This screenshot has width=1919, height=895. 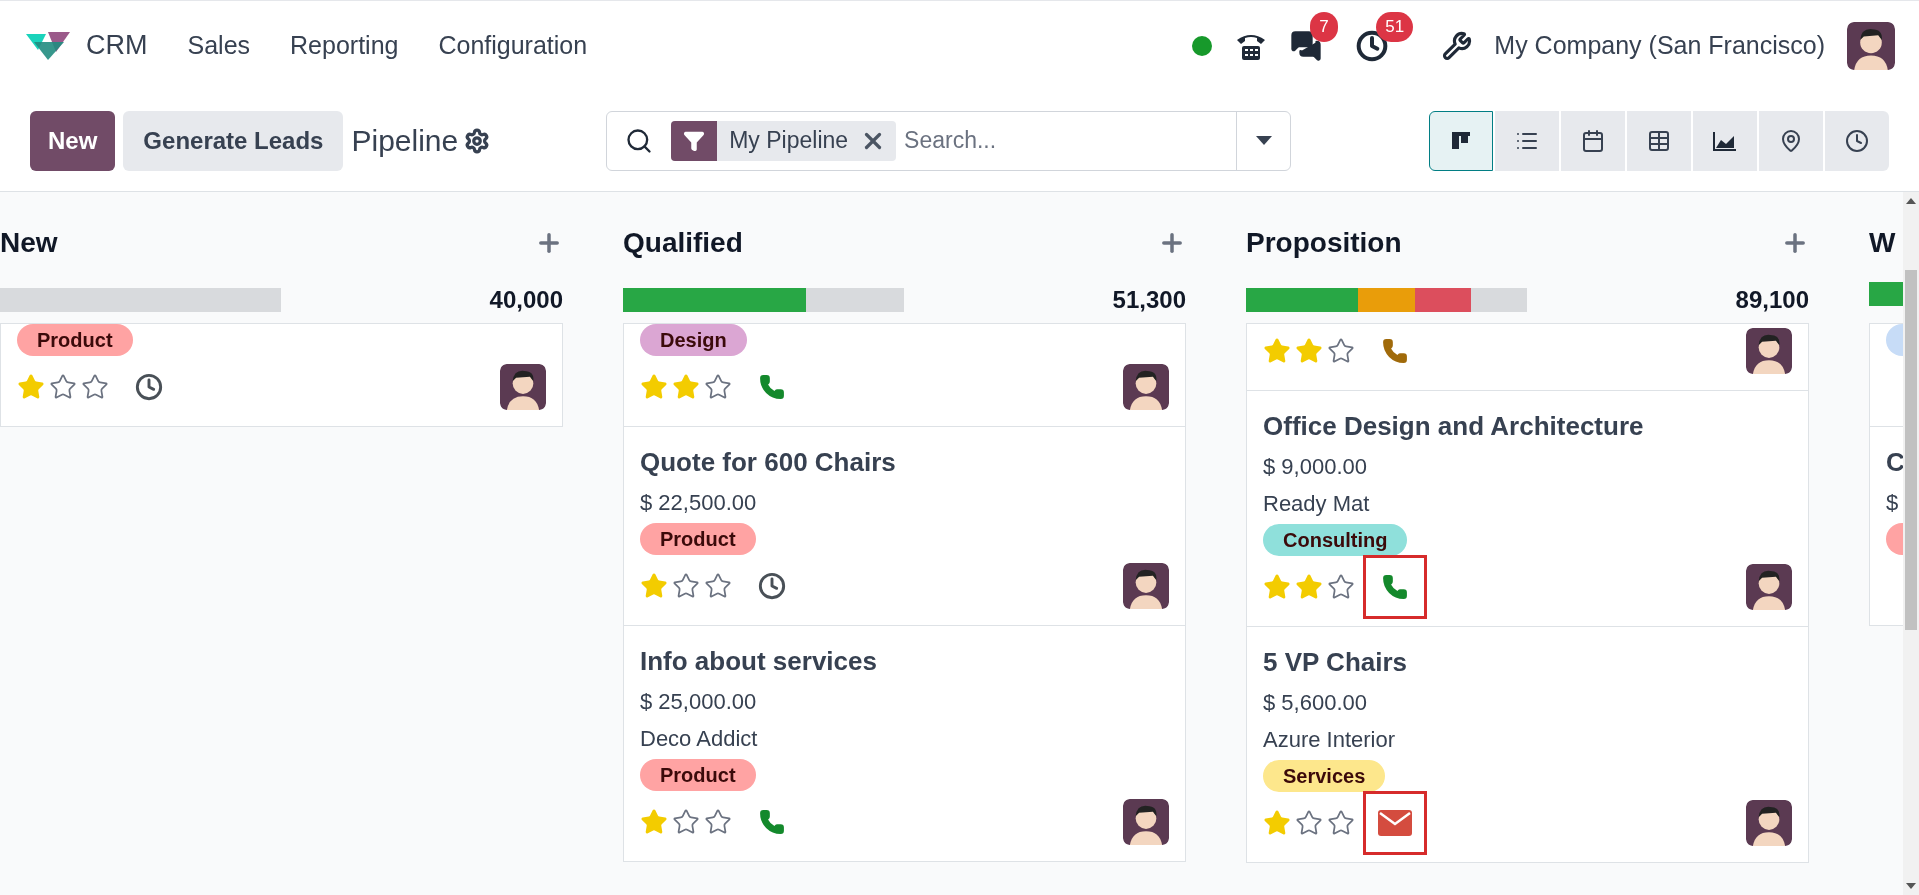 What do you see at coordinates (904, 743) in the screenshot?
I see `kanban-card: Info about services $ 25,000.00 Deco Addict Product` at bounding box center [904, 743].